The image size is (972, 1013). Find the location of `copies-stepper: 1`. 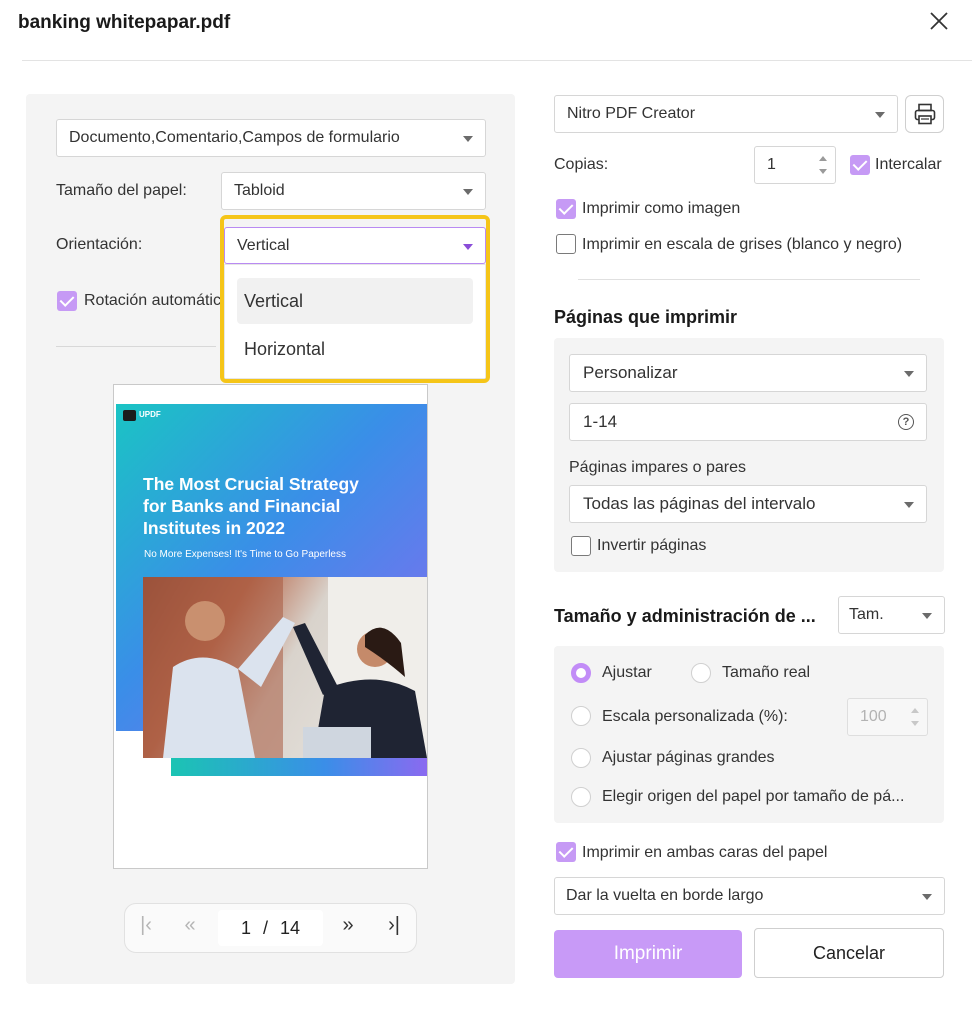

copies-stepper: 1 is located at coordinates (795, 165).